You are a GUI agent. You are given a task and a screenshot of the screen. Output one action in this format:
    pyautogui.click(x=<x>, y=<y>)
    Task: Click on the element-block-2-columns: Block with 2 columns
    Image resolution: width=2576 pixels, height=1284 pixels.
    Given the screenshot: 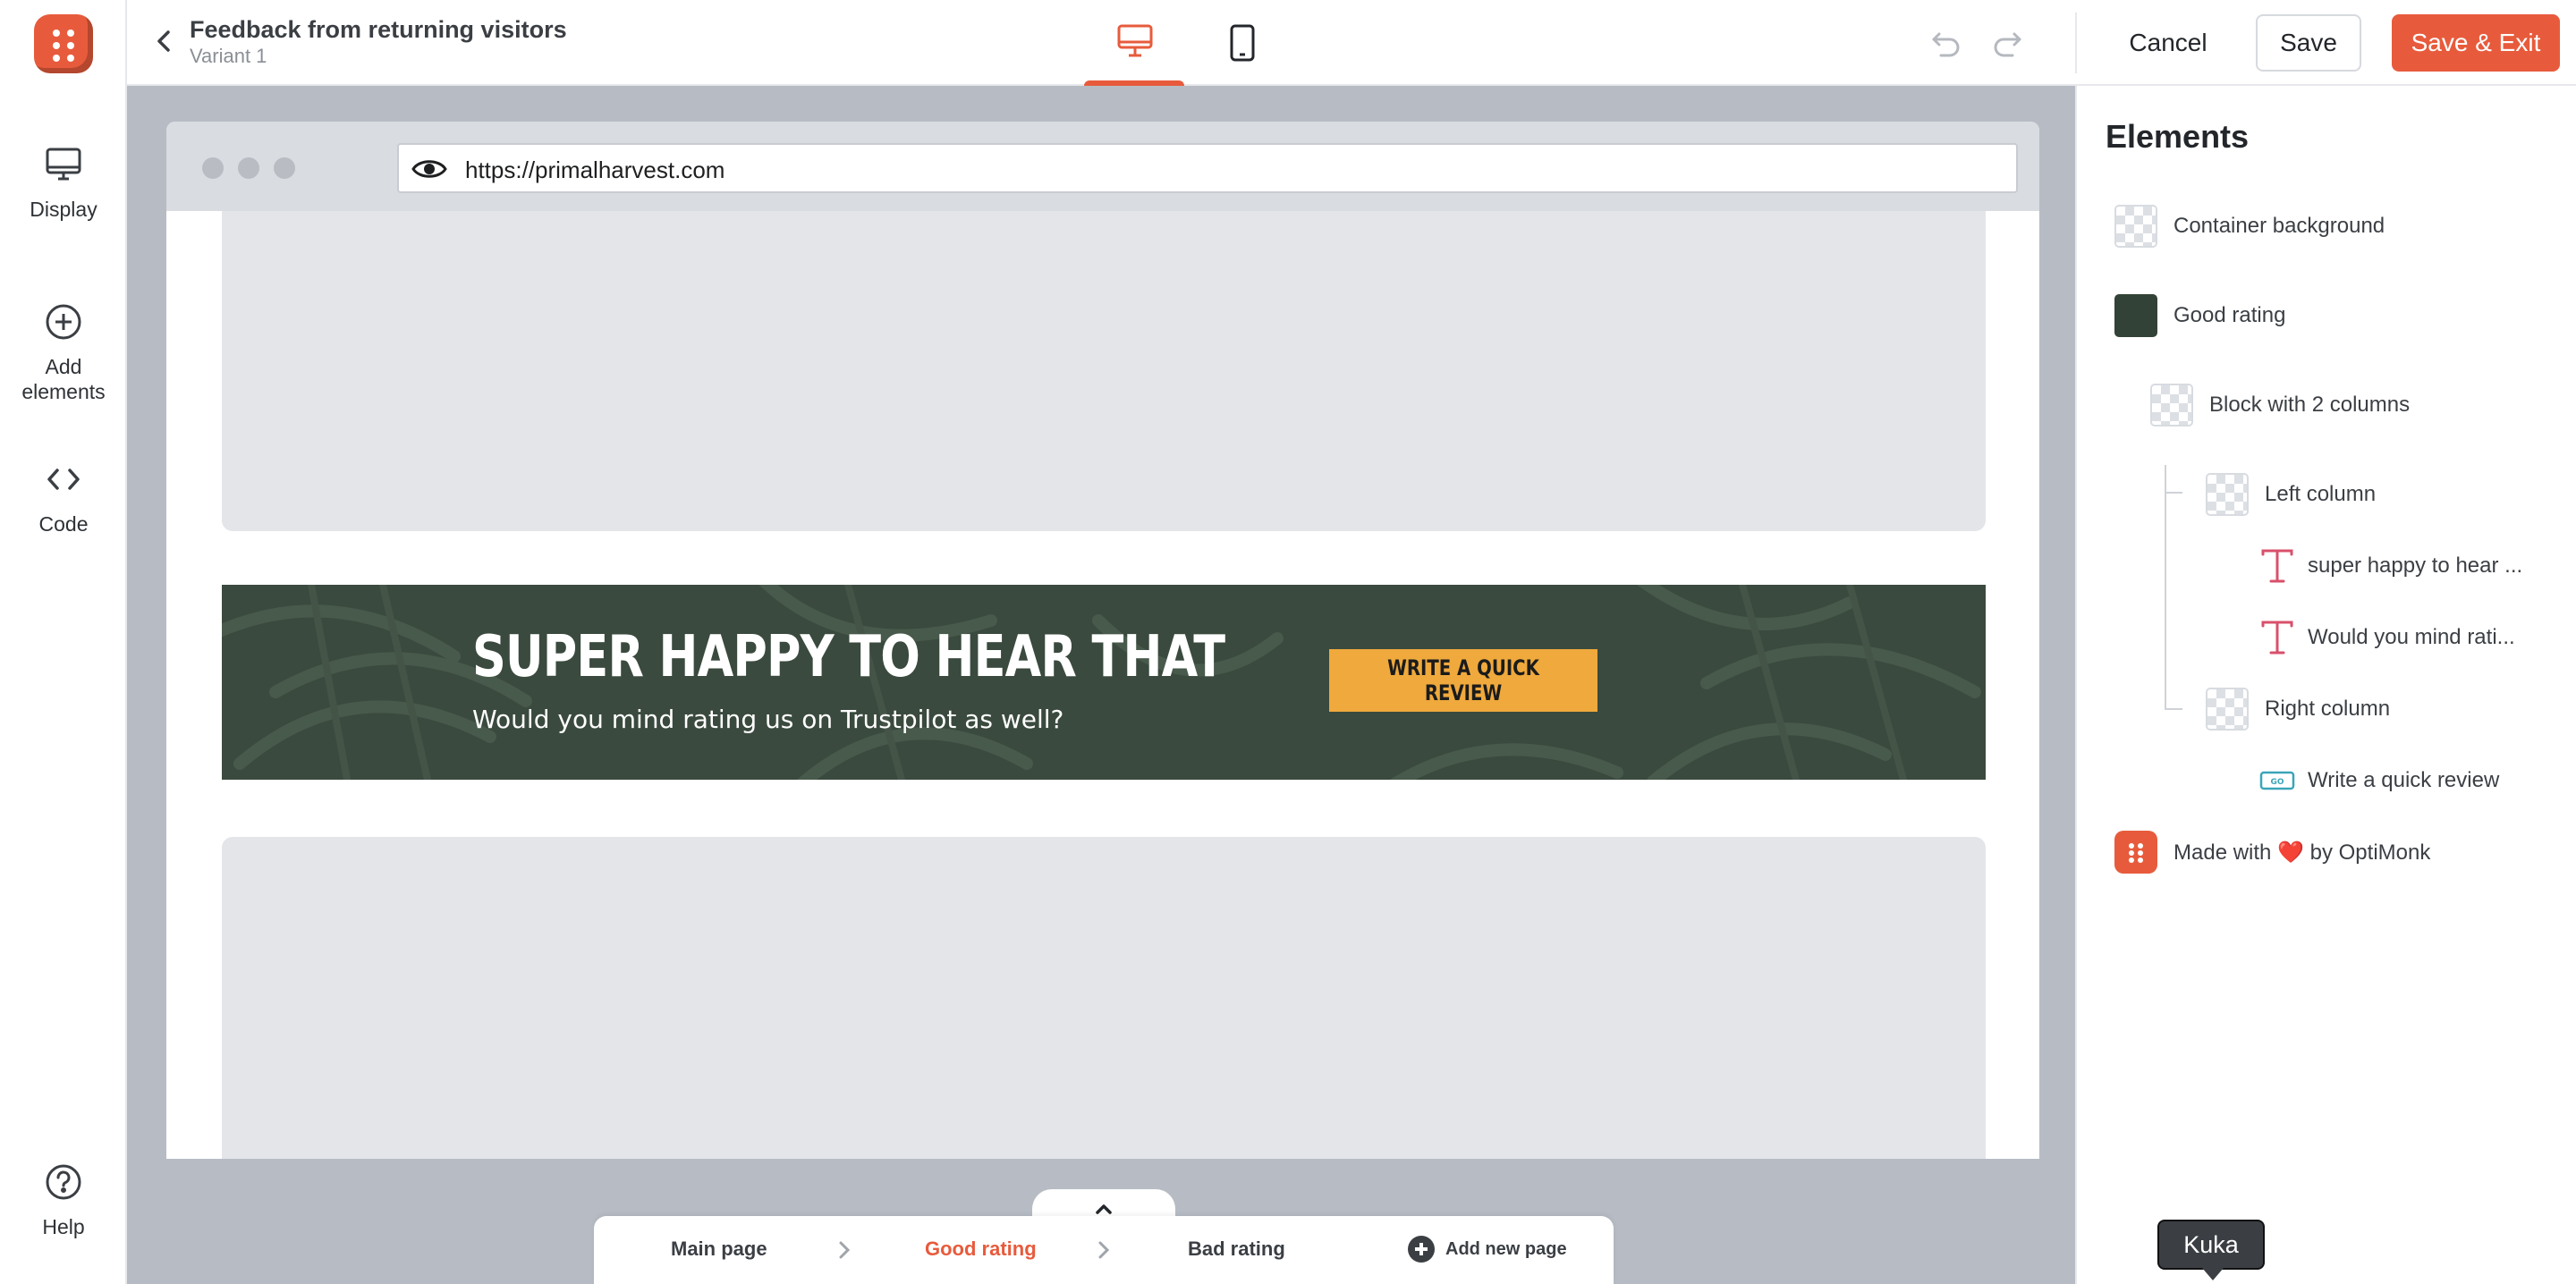 What is the action you would take?
    pyautogui.click(x=2280, y=405)
    